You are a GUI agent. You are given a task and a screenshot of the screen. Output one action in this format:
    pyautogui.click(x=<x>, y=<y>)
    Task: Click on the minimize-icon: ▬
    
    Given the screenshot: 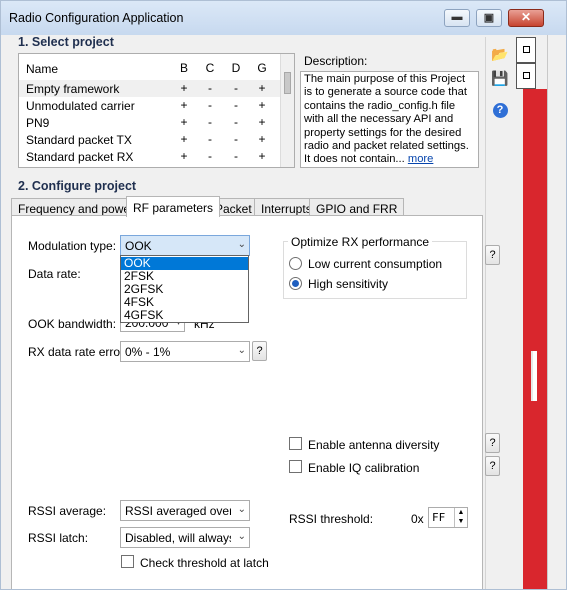 What is the action you would take?
    pyautogui.click(x=457, y=17)
    